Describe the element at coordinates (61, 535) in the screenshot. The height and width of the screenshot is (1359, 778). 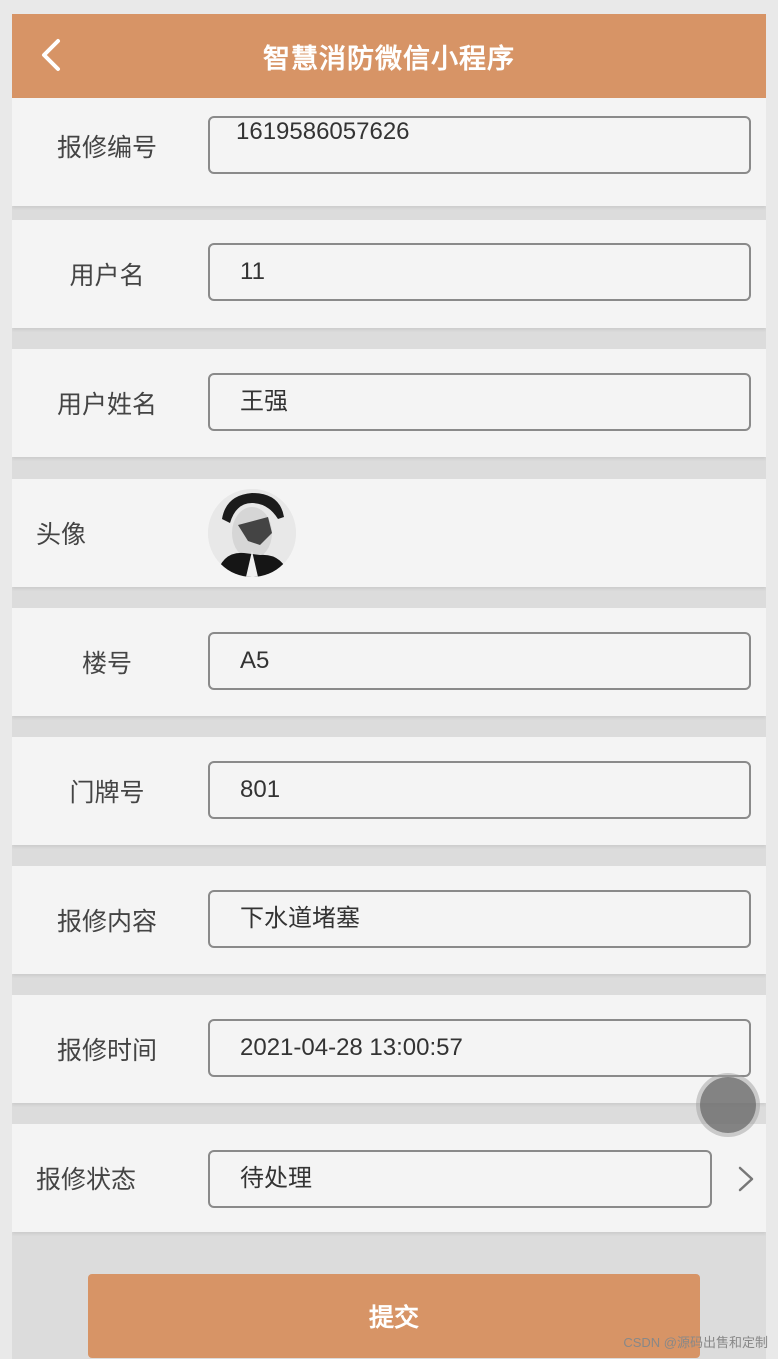
I see `avatar-label: 头像` at that location.